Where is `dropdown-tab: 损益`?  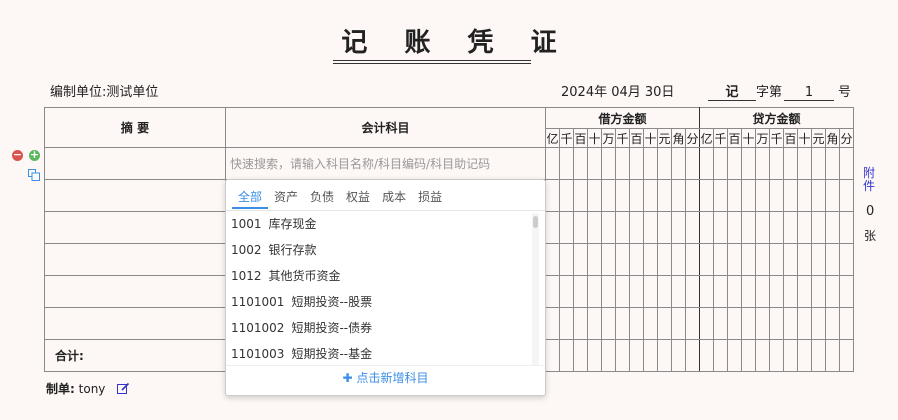
dropdown-tab: 损益 is located at coordinates (430, 197).